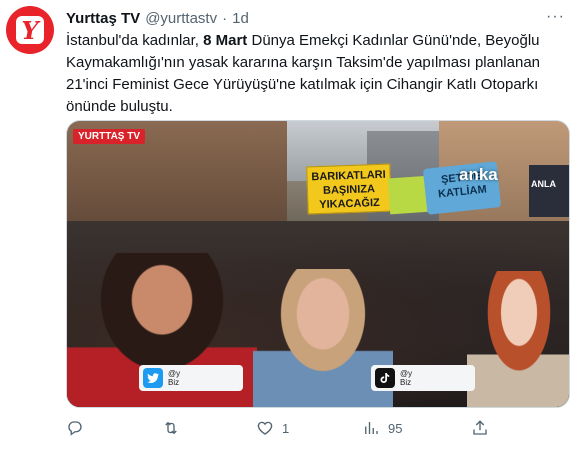 The image size is (577, 450). What do you see at coordinates (153, 378) in the screenshot?
I see `twitter-bird-icon` at bounding box center [153, 378].